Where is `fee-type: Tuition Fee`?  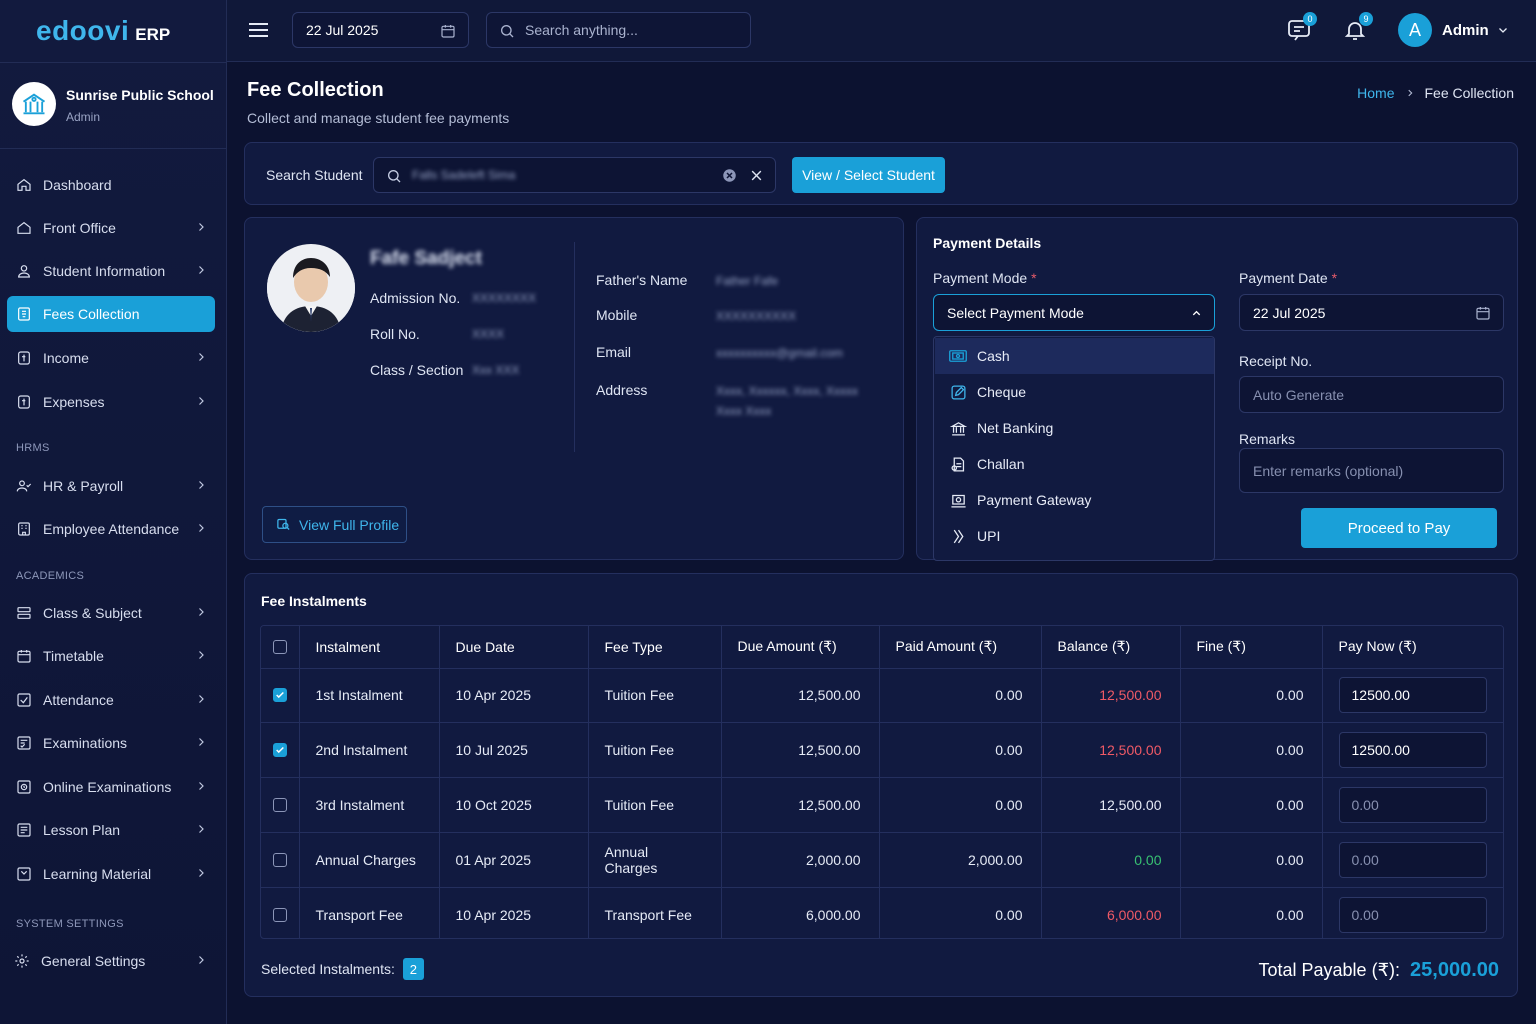 fee-type: Tuition Fee is located at coordinates (655, 750).